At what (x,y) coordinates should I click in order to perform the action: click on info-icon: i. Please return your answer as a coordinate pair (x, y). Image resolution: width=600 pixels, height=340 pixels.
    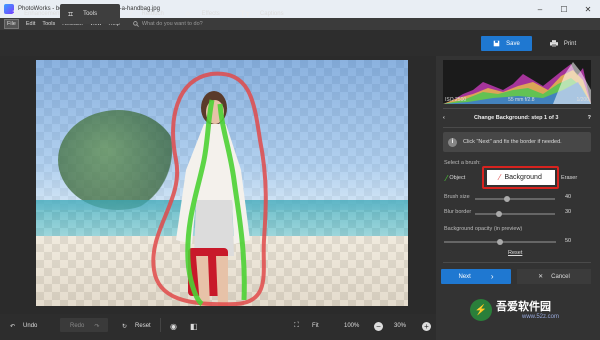
    Looking at the image, I should click on (452, 142).